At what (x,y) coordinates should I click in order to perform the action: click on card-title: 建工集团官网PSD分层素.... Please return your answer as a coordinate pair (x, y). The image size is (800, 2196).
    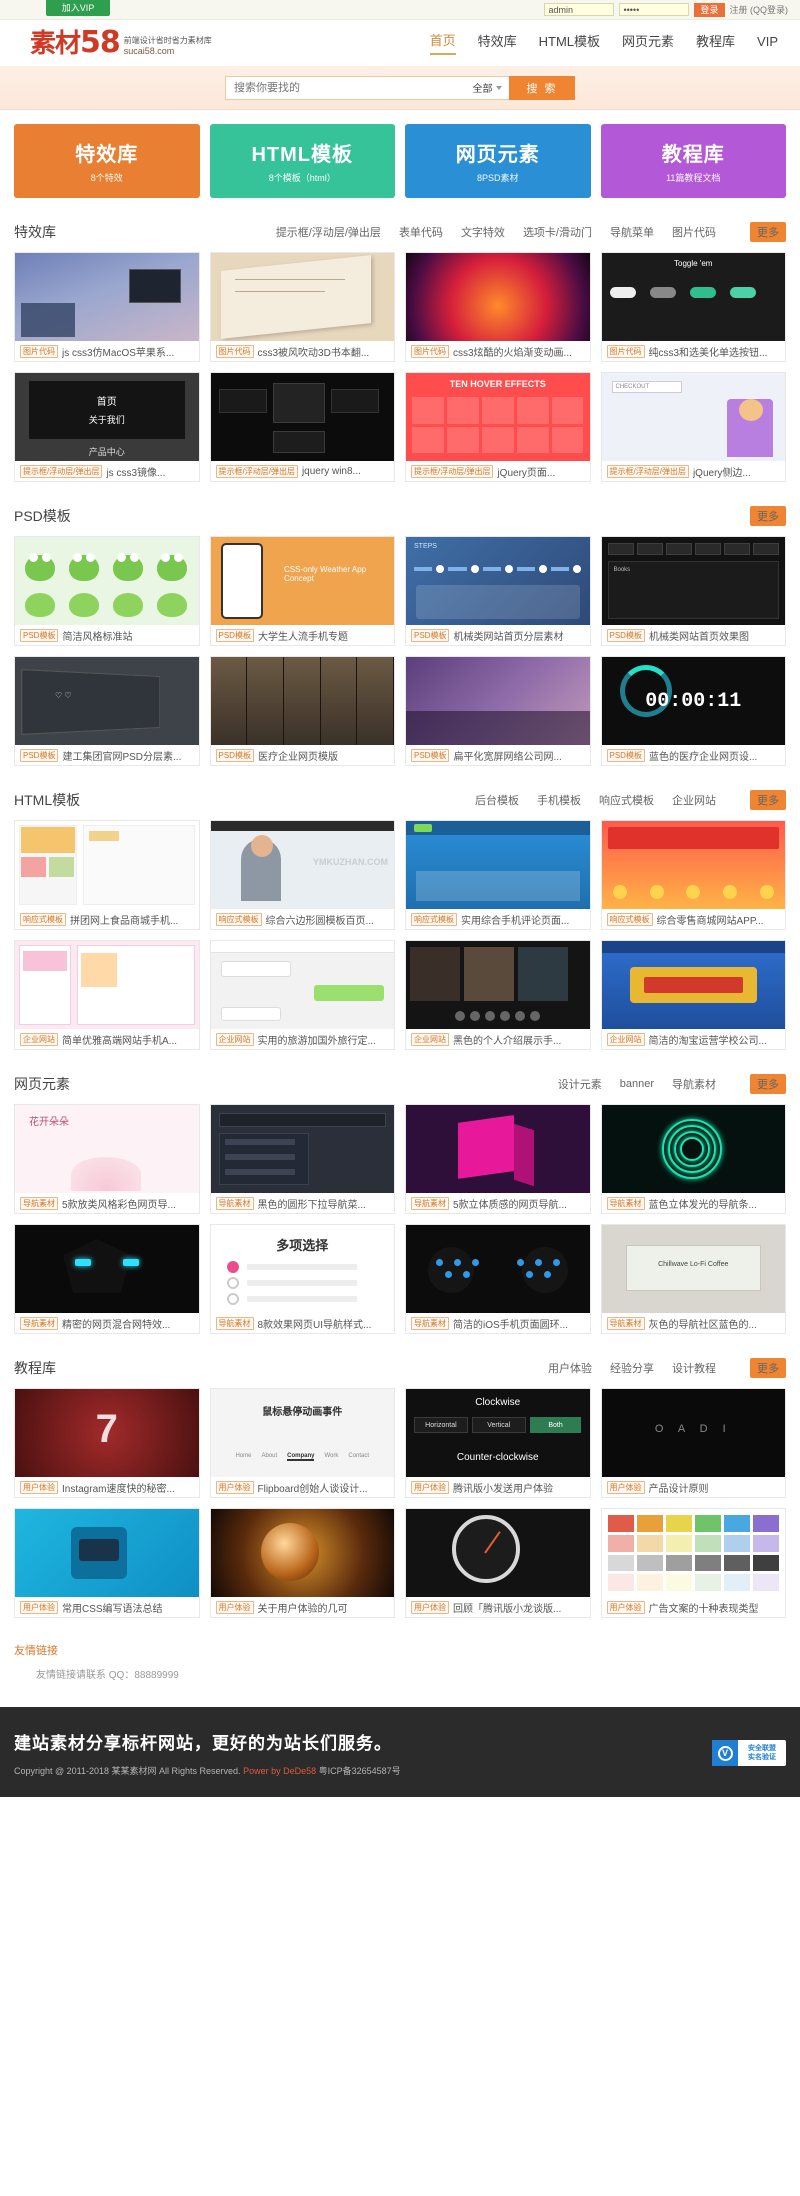
    Looking at the image, I should click on (121, 755).